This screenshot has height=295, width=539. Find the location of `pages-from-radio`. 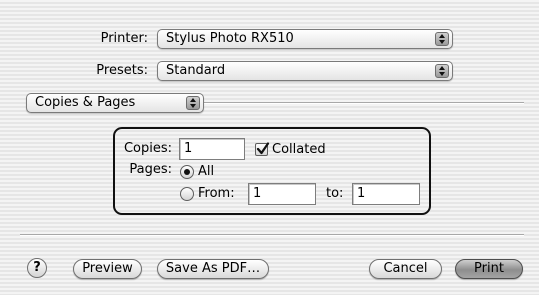

pages-from-radio is located at coordinates (187, 194).